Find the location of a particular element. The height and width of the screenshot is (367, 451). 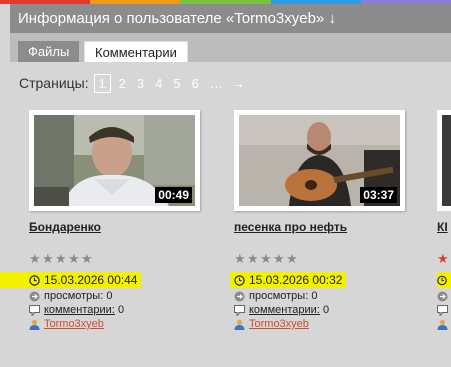

page-link-5: 5 is located at coordinates (176, 83).